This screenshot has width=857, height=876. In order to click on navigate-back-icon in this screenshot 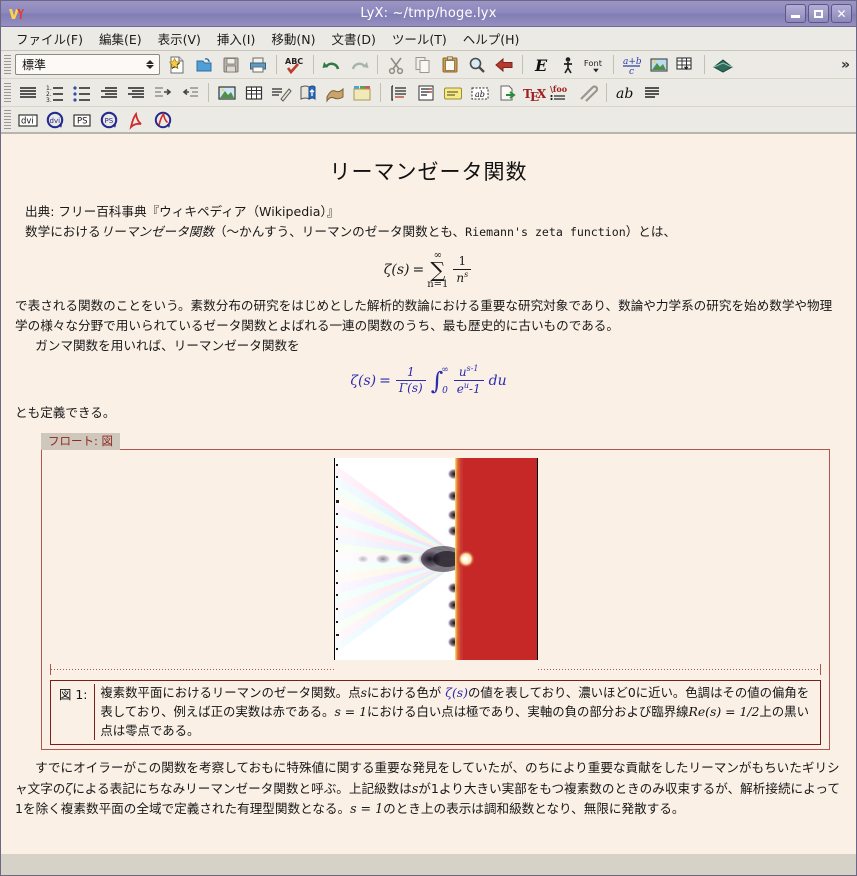, I will do `click(504, 65)`.